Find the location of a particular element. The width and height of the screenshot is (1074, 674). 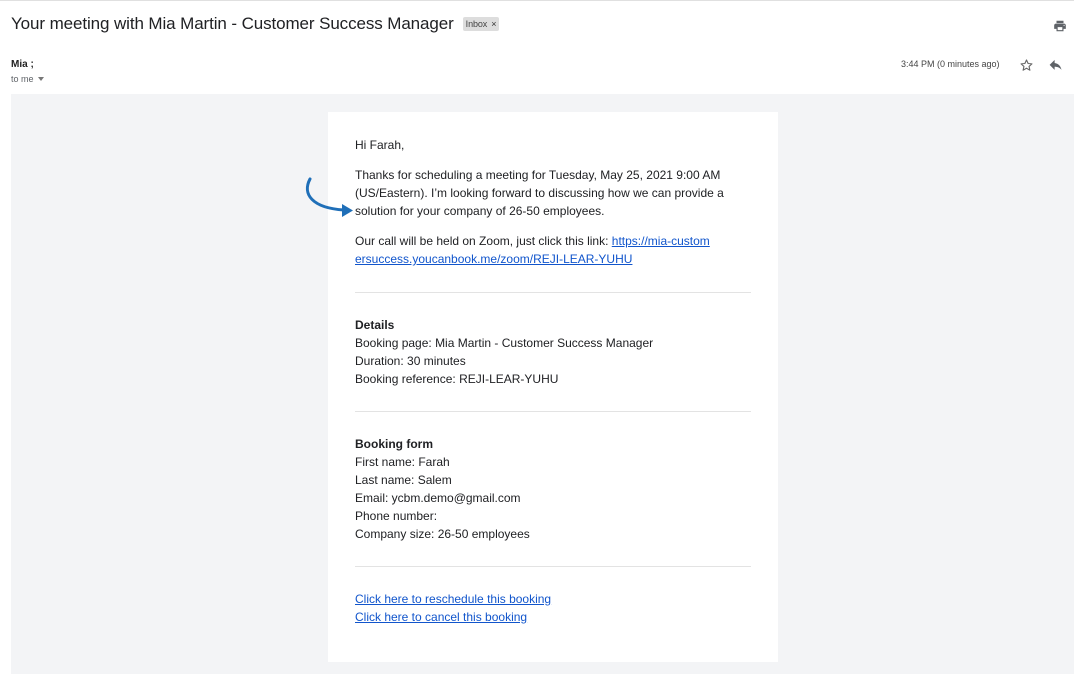

recipient-details: to me is located at coordinates (27, 79).